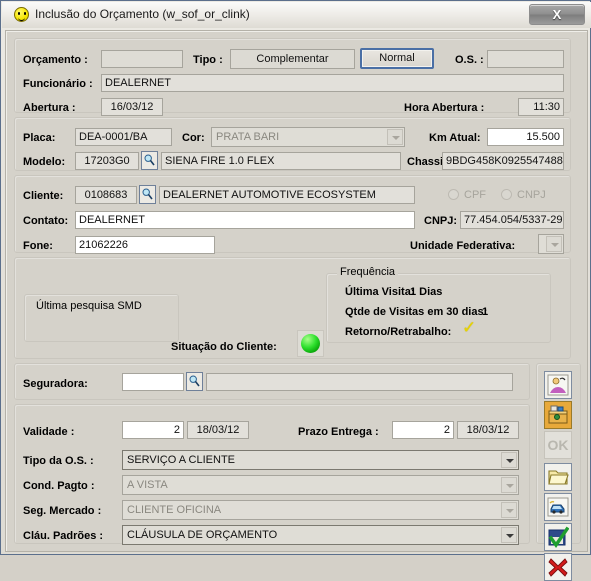 This screenshot has height=581, width=591. I want to click on toolbar-panel: OK, so click(558, 472).